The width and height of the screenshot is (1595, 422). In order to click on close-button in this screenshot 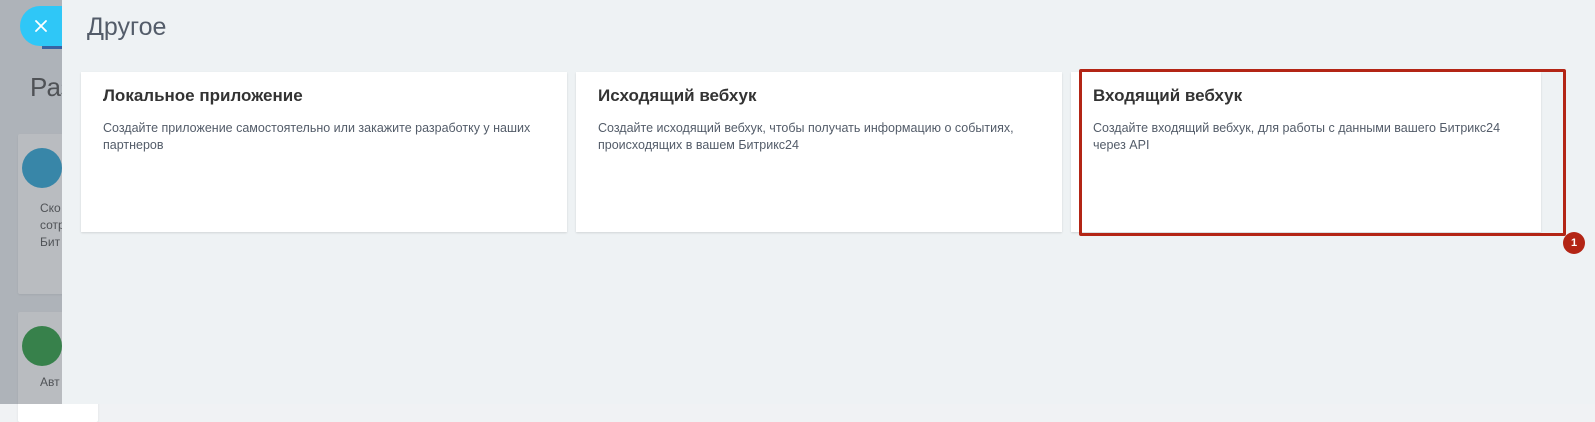, I will do `click(41, 26)`.